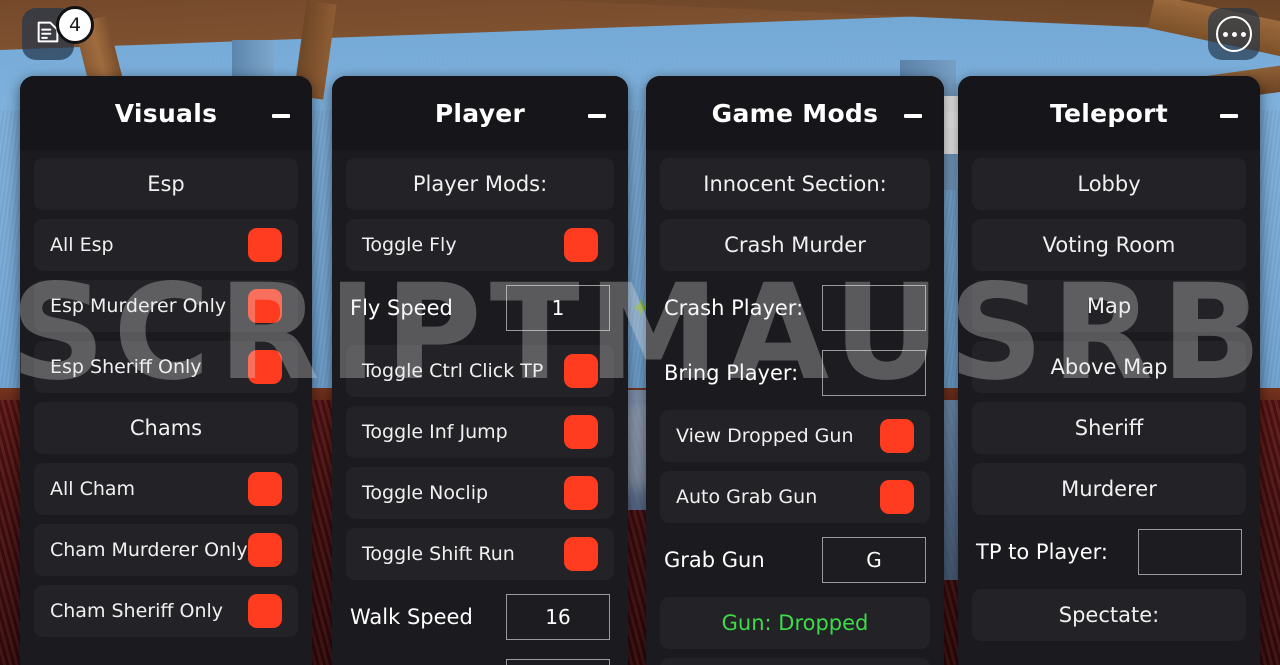 This screenshot has width=1280, height=665. I want to click on section-button: Chams, so click(166, 428).